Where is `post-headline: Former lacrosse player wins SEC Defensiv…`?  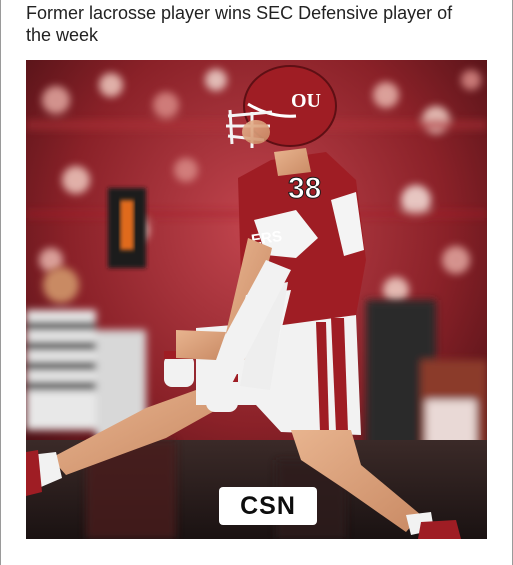
post-headline: Former lacrosse player wins SEC Defensiv… is located at coordinates (239, 24).